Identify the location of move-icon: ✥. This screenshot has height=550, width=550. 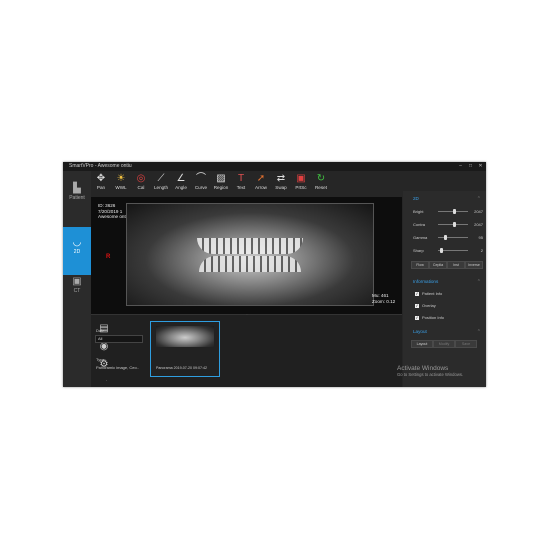
(101, 178).